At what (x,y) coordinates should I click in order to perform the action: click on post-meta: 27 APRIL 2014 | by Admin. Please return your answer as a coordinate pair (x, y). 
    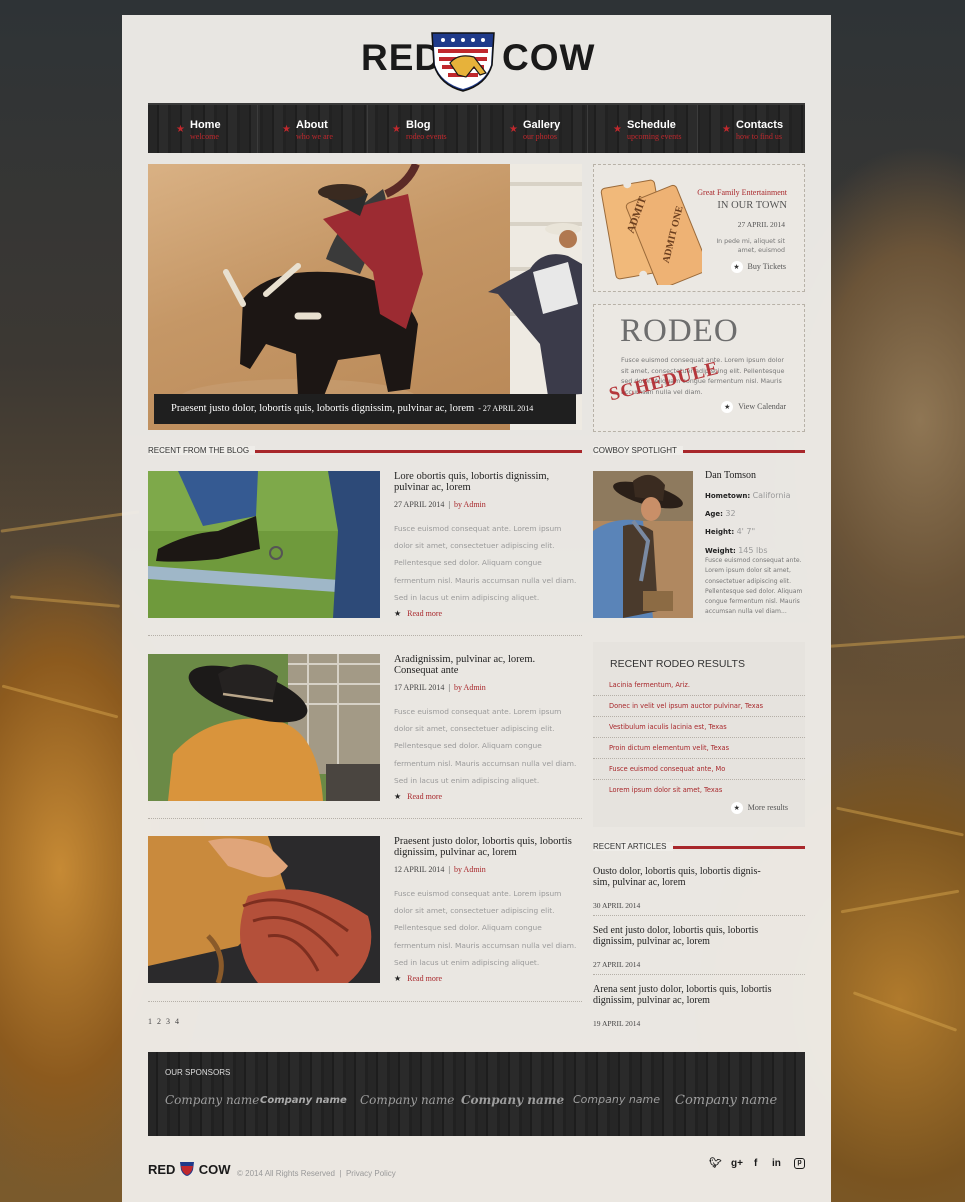
    Looking at the image, I should click on (440, 504).